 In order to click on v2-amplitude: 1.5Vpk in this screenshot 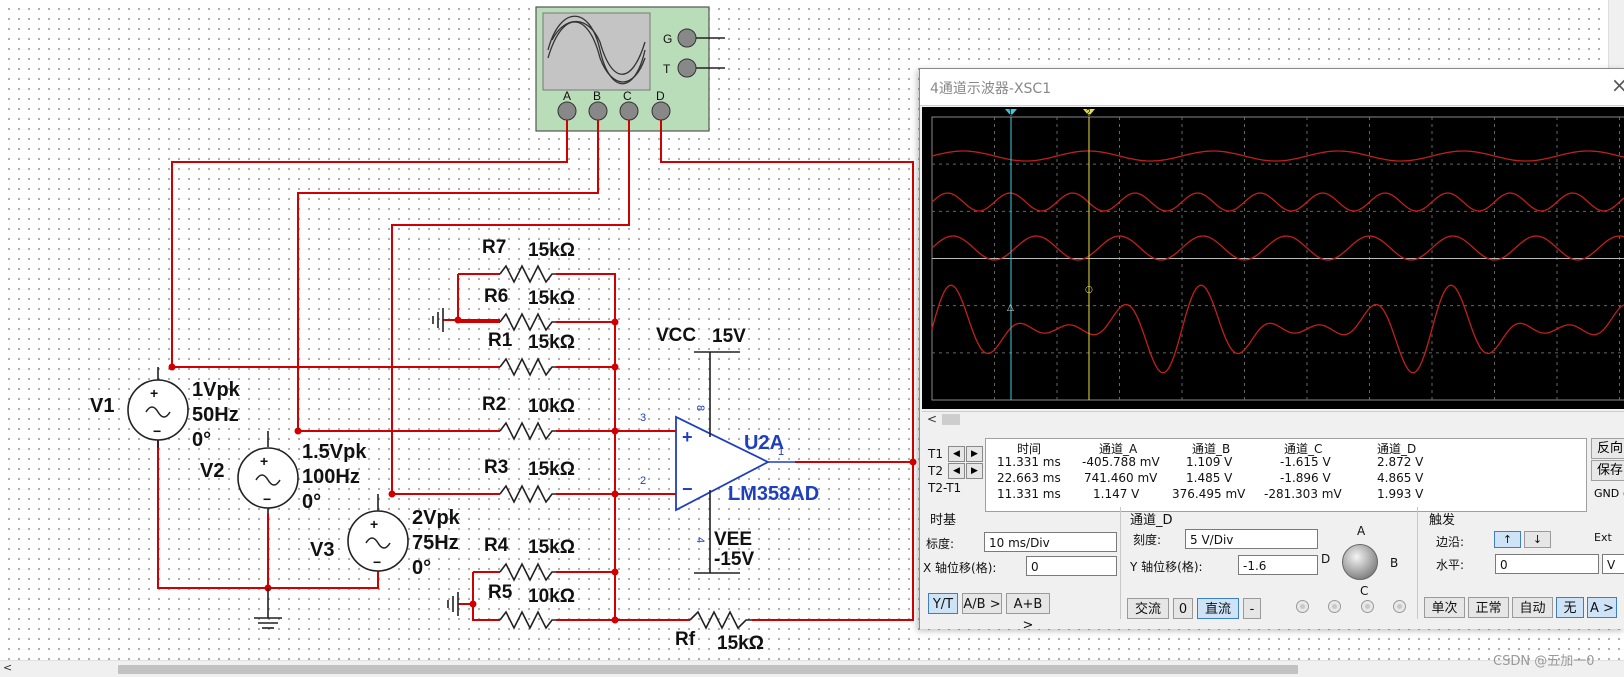, I will do `click(334, 452)`.